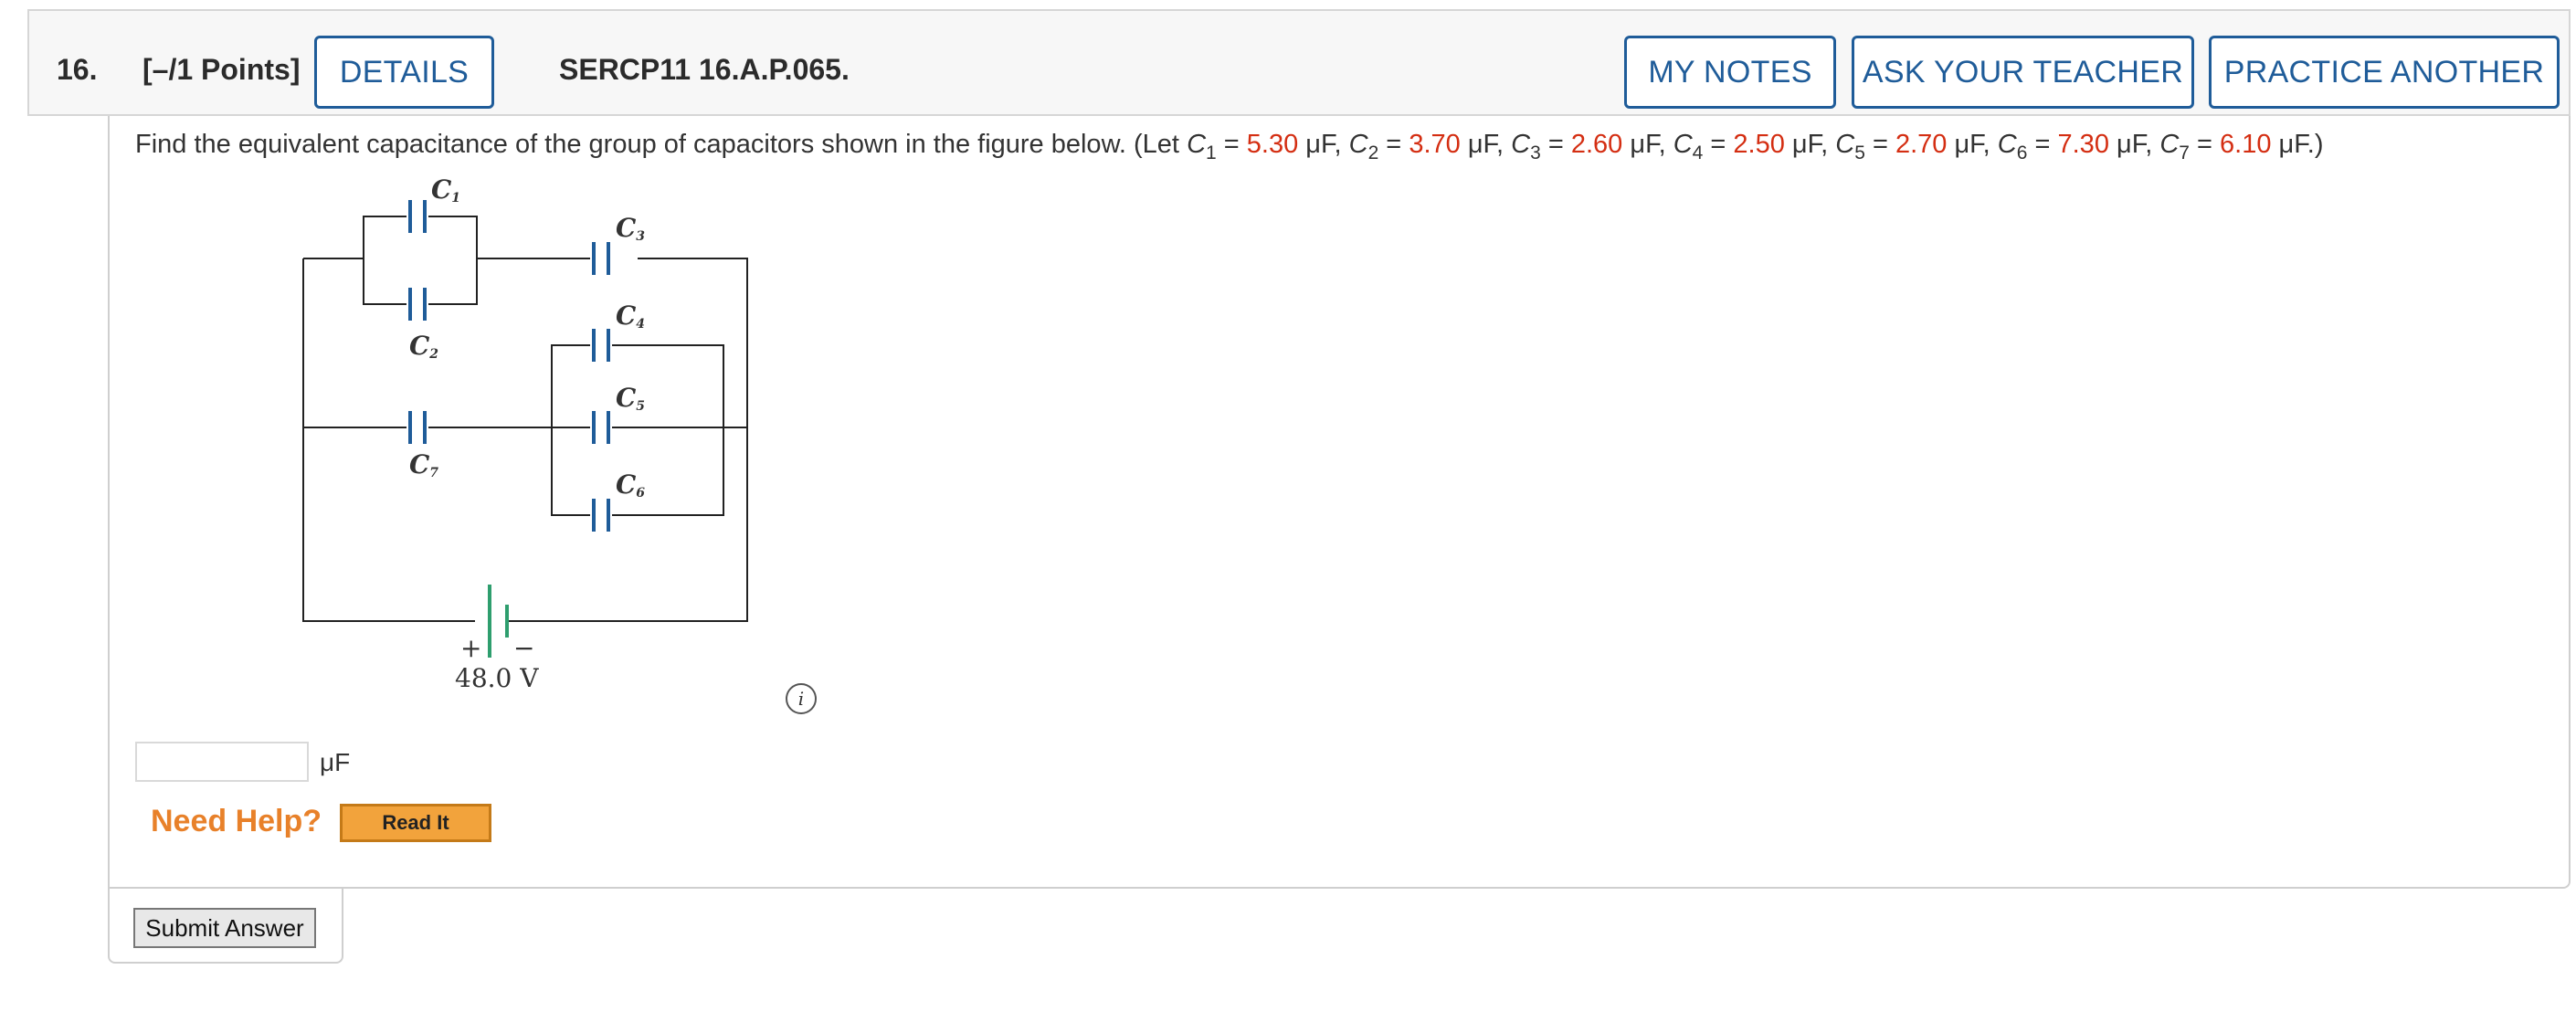 This screenshot has height=1012, width=2576. What do you see at coordinates (1730, 72) in the screenshot?
I see `my-notes-button: MY NOTES` at bounding box center [1730, 72].